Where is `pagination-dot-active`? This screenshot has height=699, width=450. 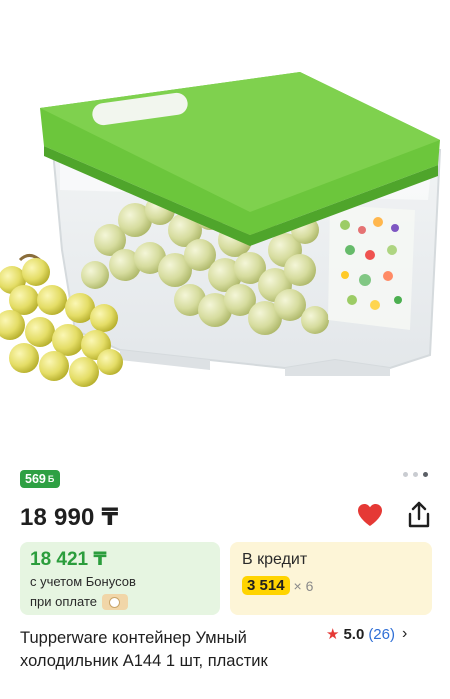
pagination-dot-active is located at coordinates (425, 474).